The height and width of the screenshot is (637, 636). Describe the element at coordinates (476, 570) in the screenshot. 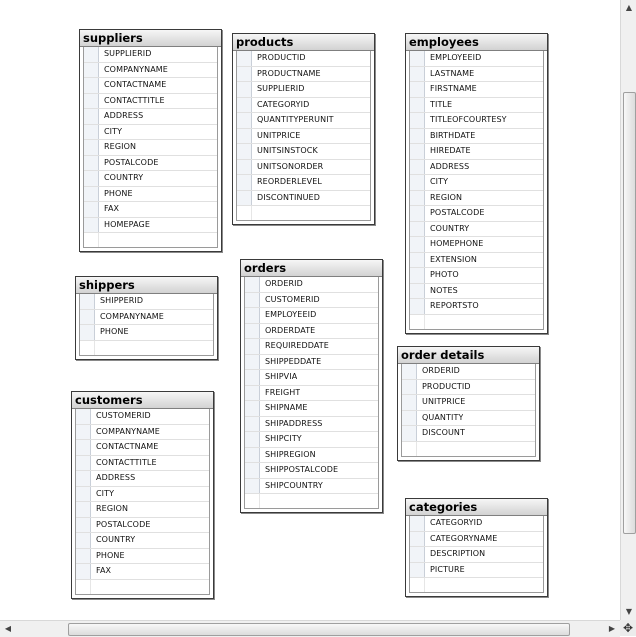

I see `column-row: PICTURE` at that location.